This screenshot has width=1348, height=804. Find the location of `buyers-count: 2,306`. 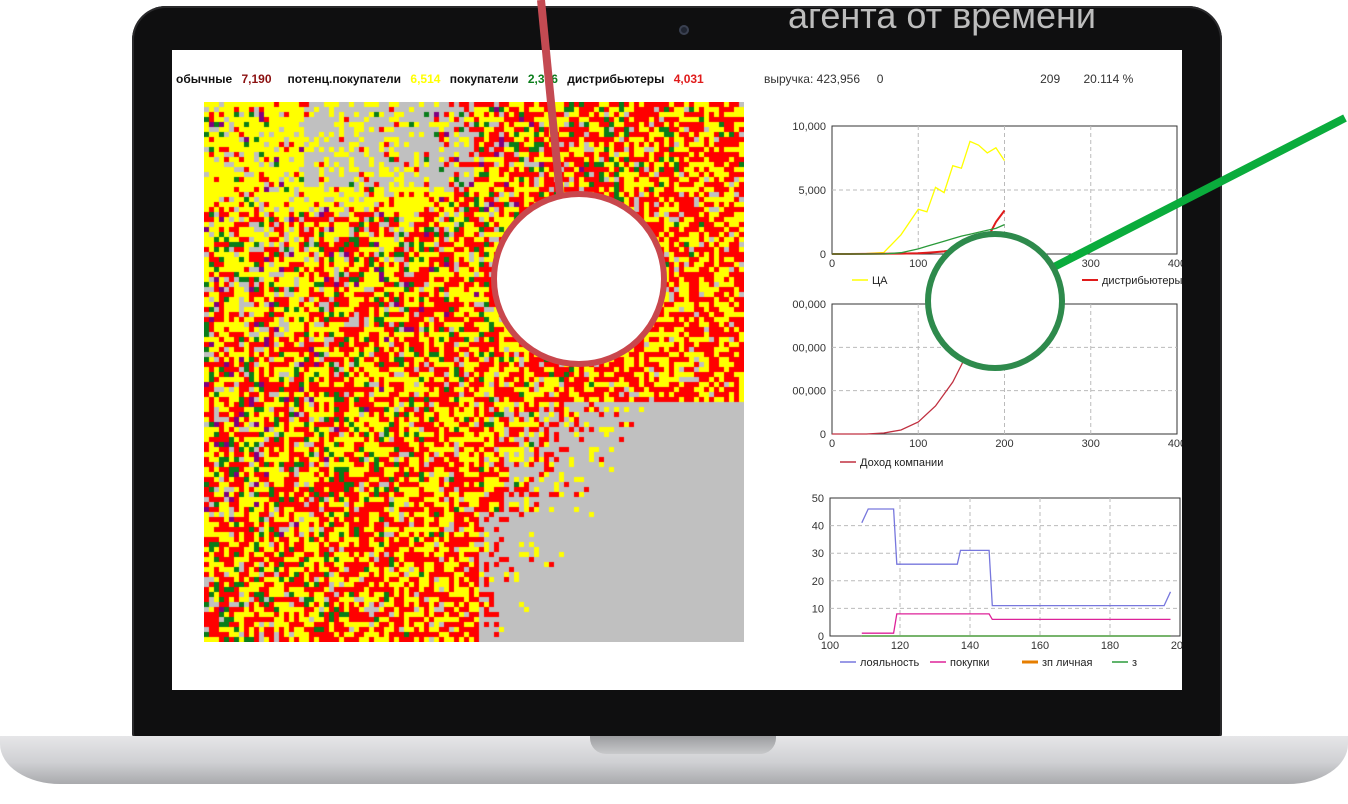

buyers-count: 2,306 is located at coordinates (542, 79).